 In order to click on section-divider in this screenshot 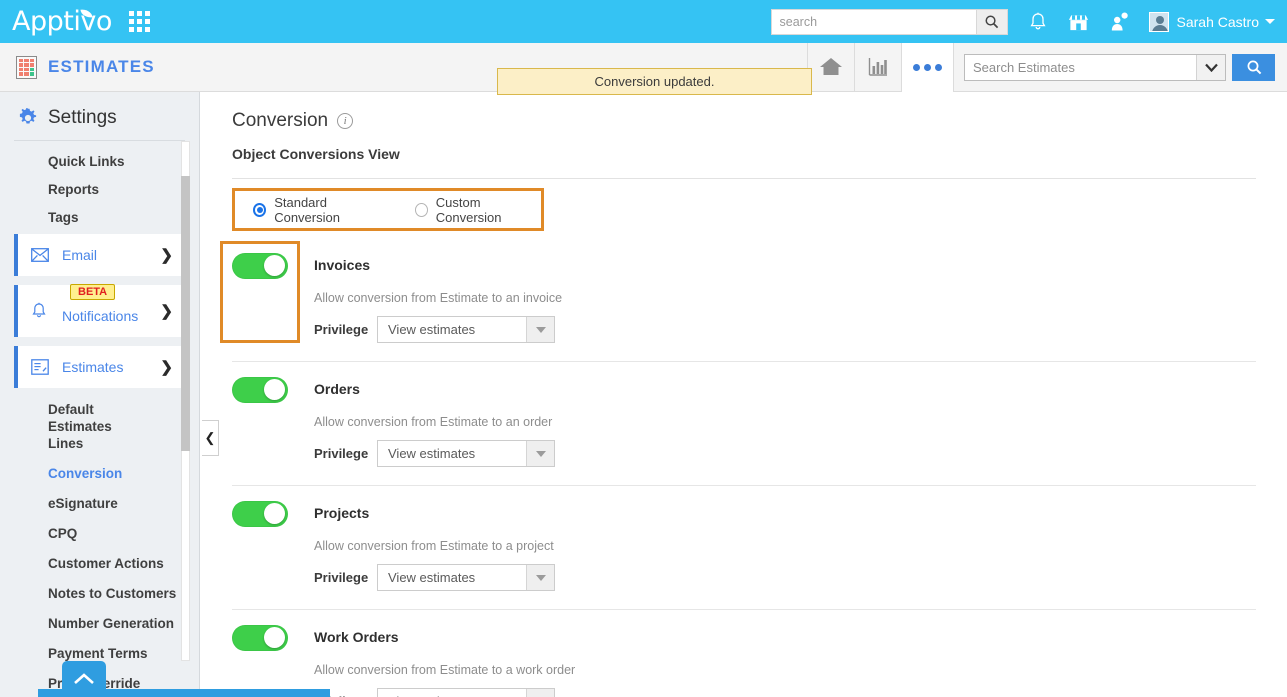, I will do `click(744, 178)`.